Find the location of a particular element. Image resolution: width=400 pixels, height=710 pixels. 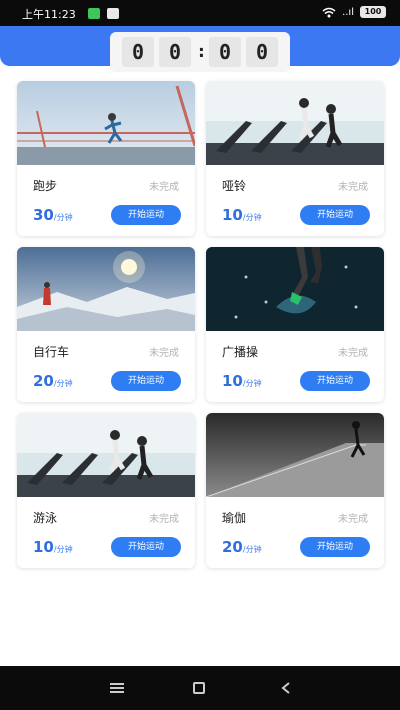

status-indicators: ..ıl 100 is located at coordinates (354, 12).